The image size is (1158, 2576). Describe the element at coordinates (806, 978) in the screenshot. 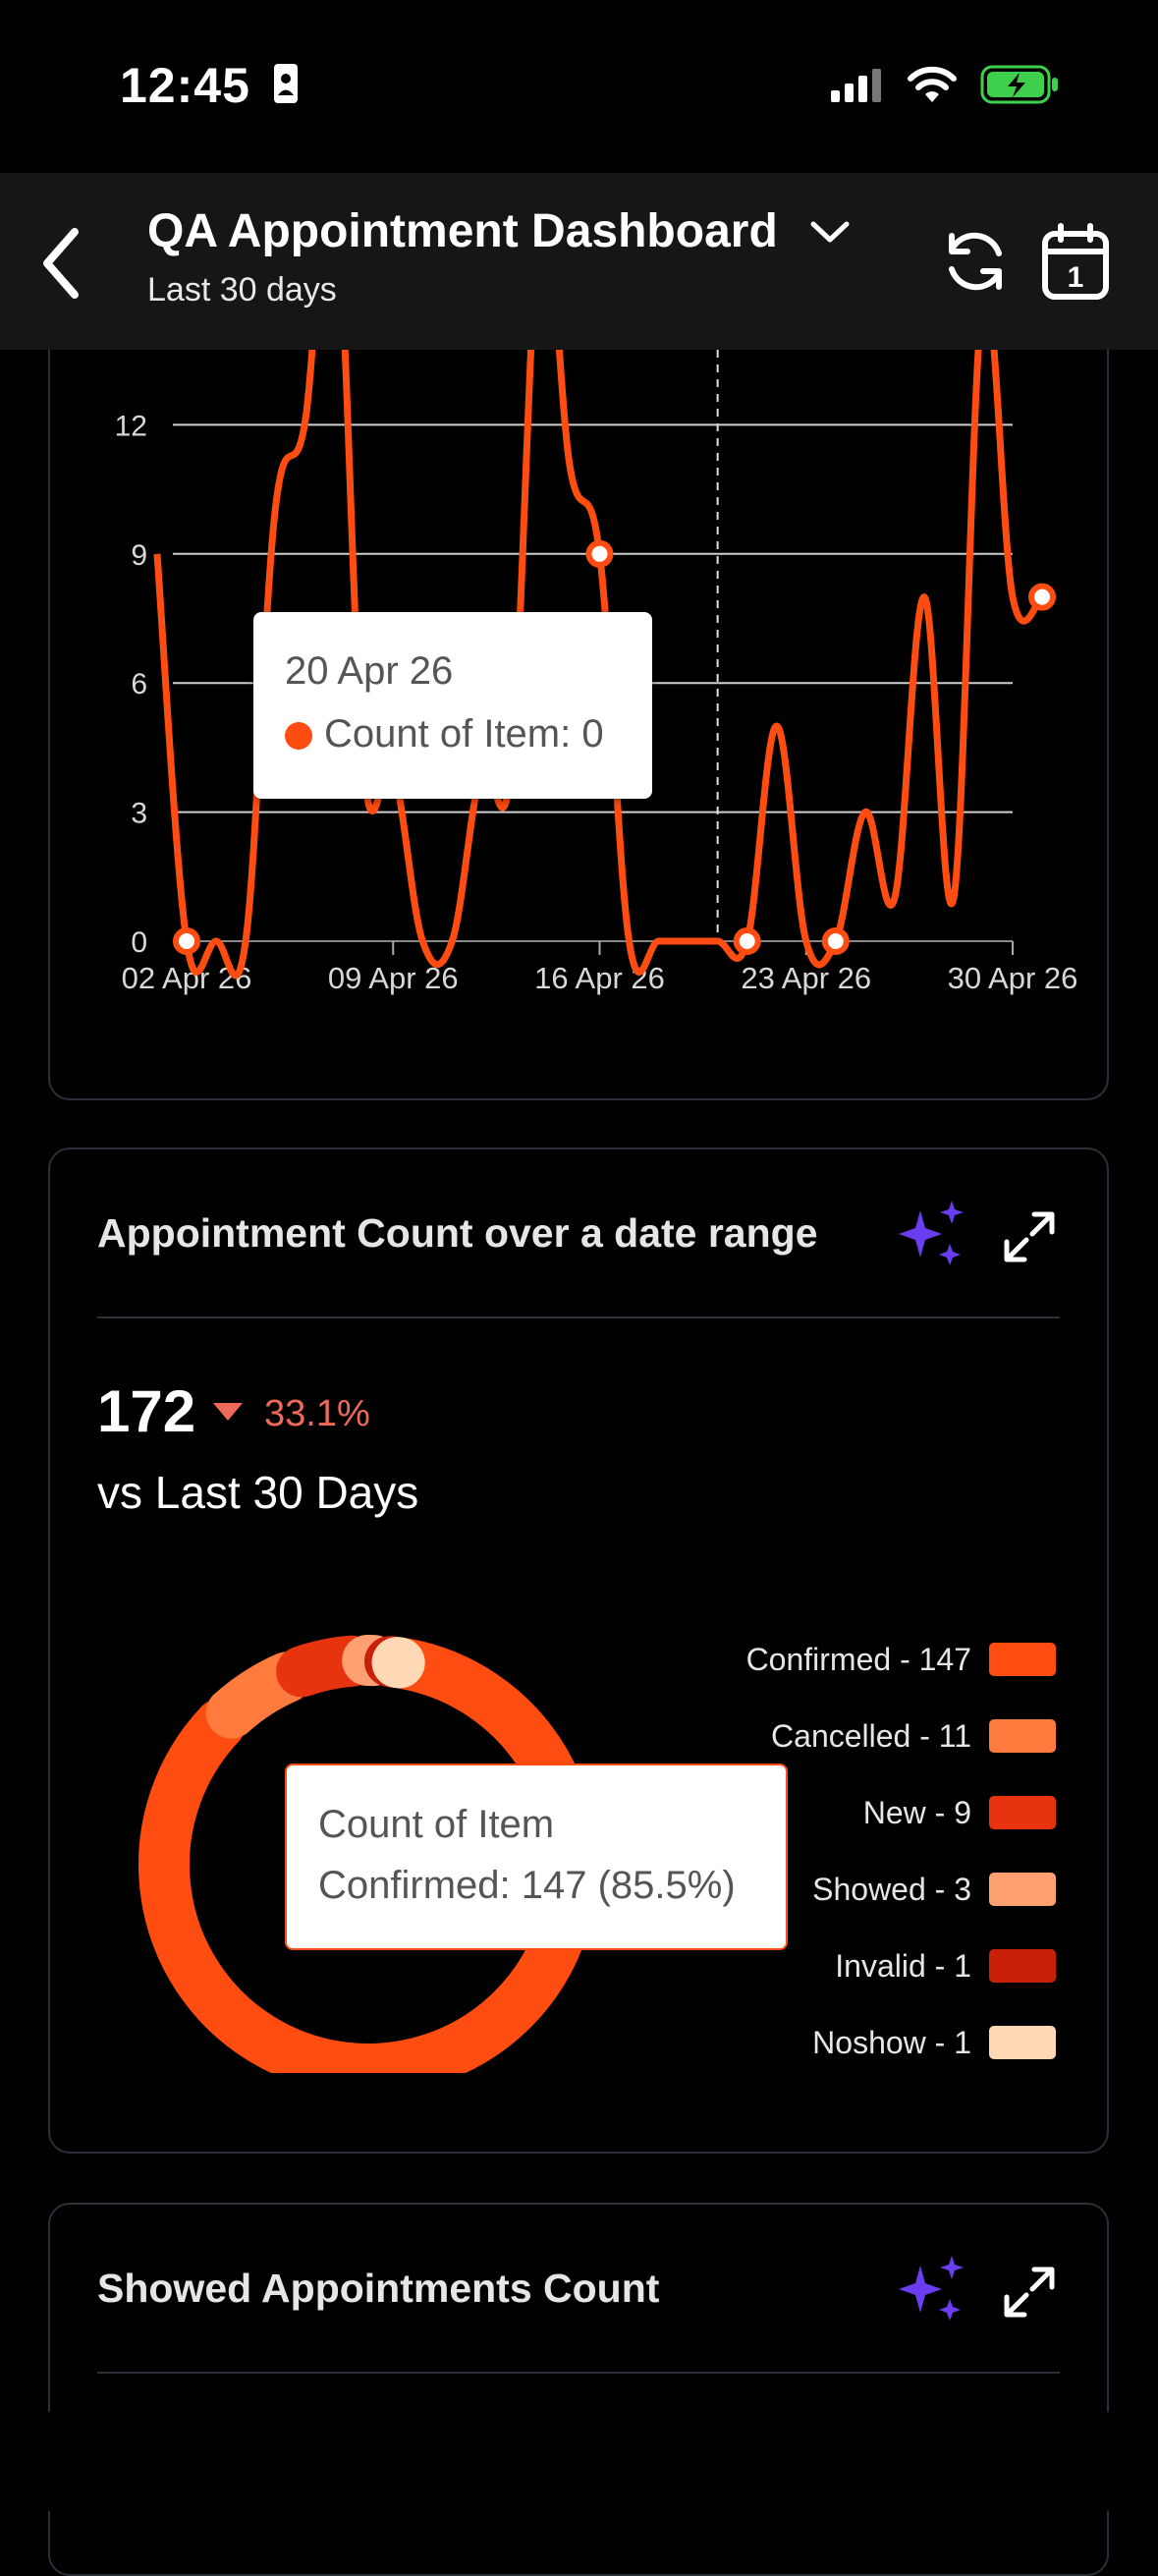

I see `x-tick-label: 23 Apr 26` at that location.